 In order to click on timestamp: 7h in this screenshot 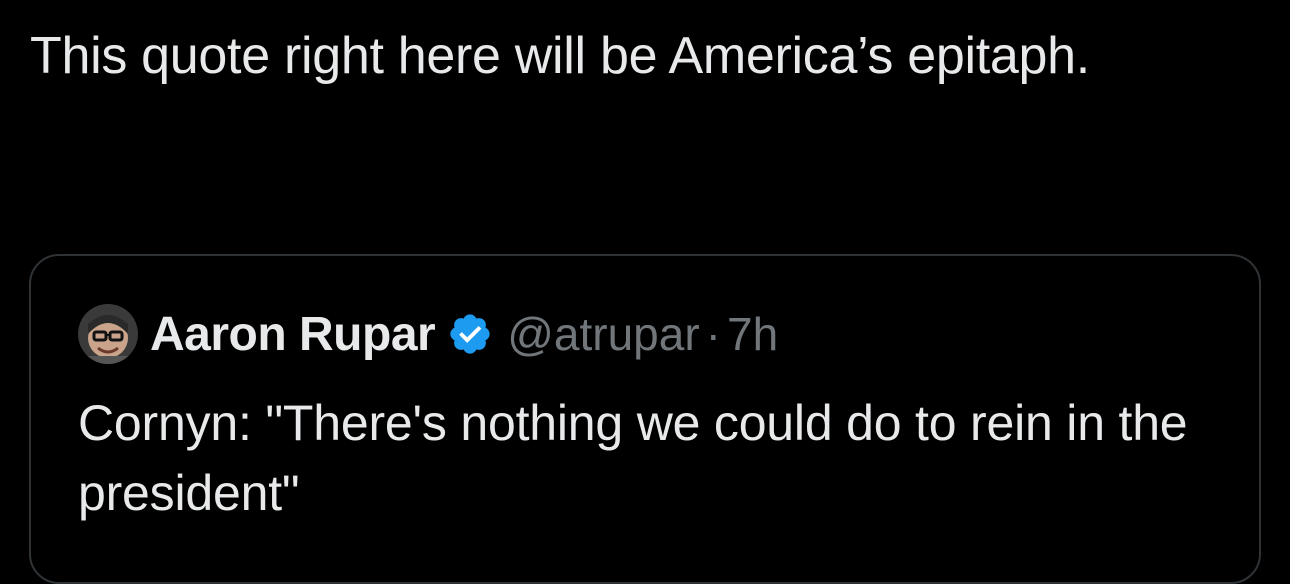, I will do `click(752, 334)`.